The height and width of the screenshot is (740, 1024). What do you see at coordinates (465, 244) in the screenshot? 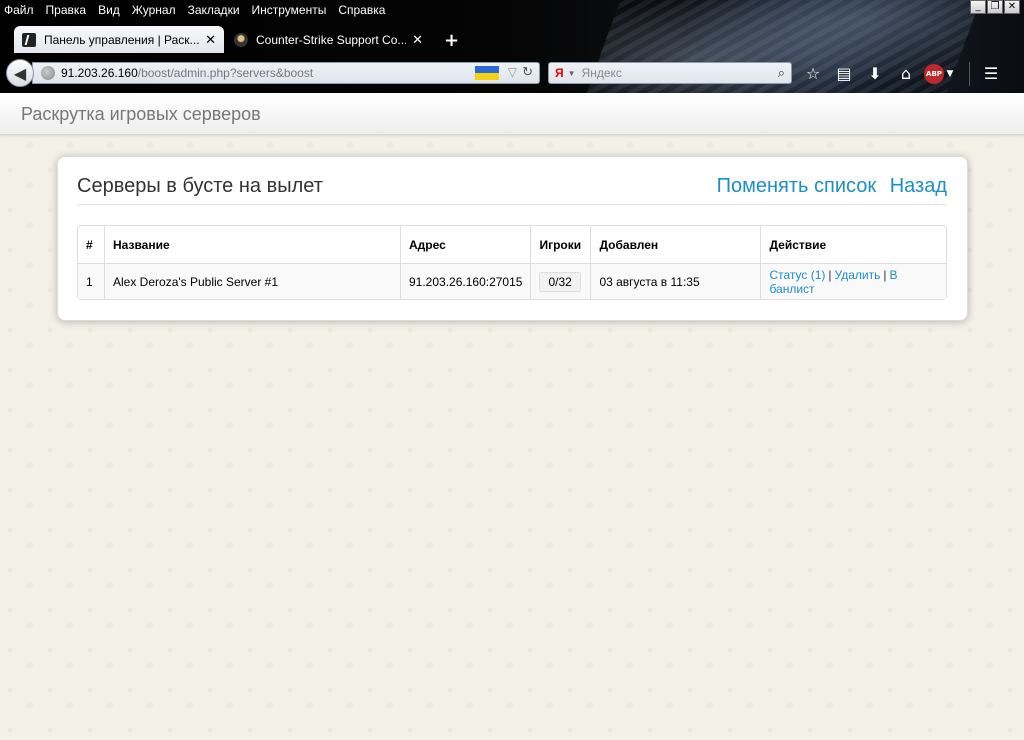
I see `header-address: Адрес` at bounding box center [465, 244].